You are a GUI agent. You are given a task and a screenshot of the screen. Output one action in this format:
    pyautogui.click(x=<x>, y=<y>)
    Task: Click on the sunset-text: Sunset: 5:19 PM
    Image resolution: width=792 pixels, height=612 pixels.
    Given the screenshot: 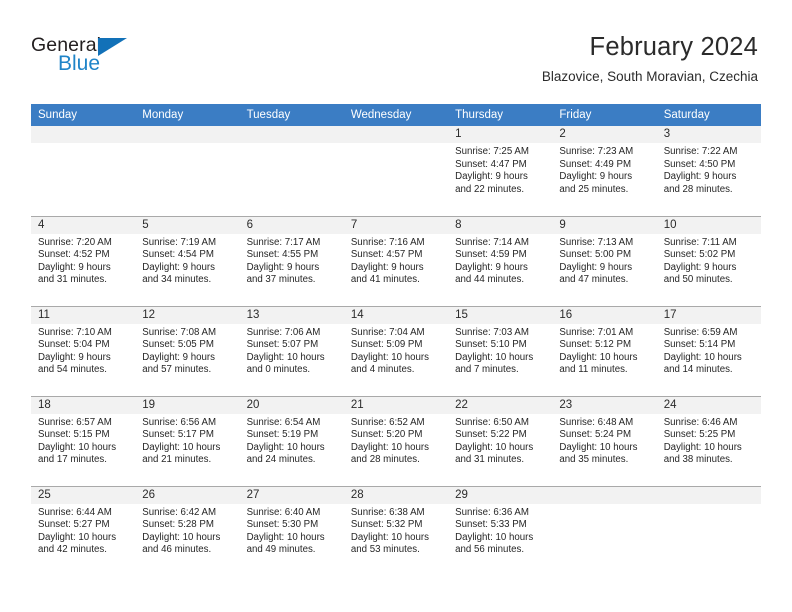 What is the action you would take?
    pyautogui.click(x=282, y=435)
    